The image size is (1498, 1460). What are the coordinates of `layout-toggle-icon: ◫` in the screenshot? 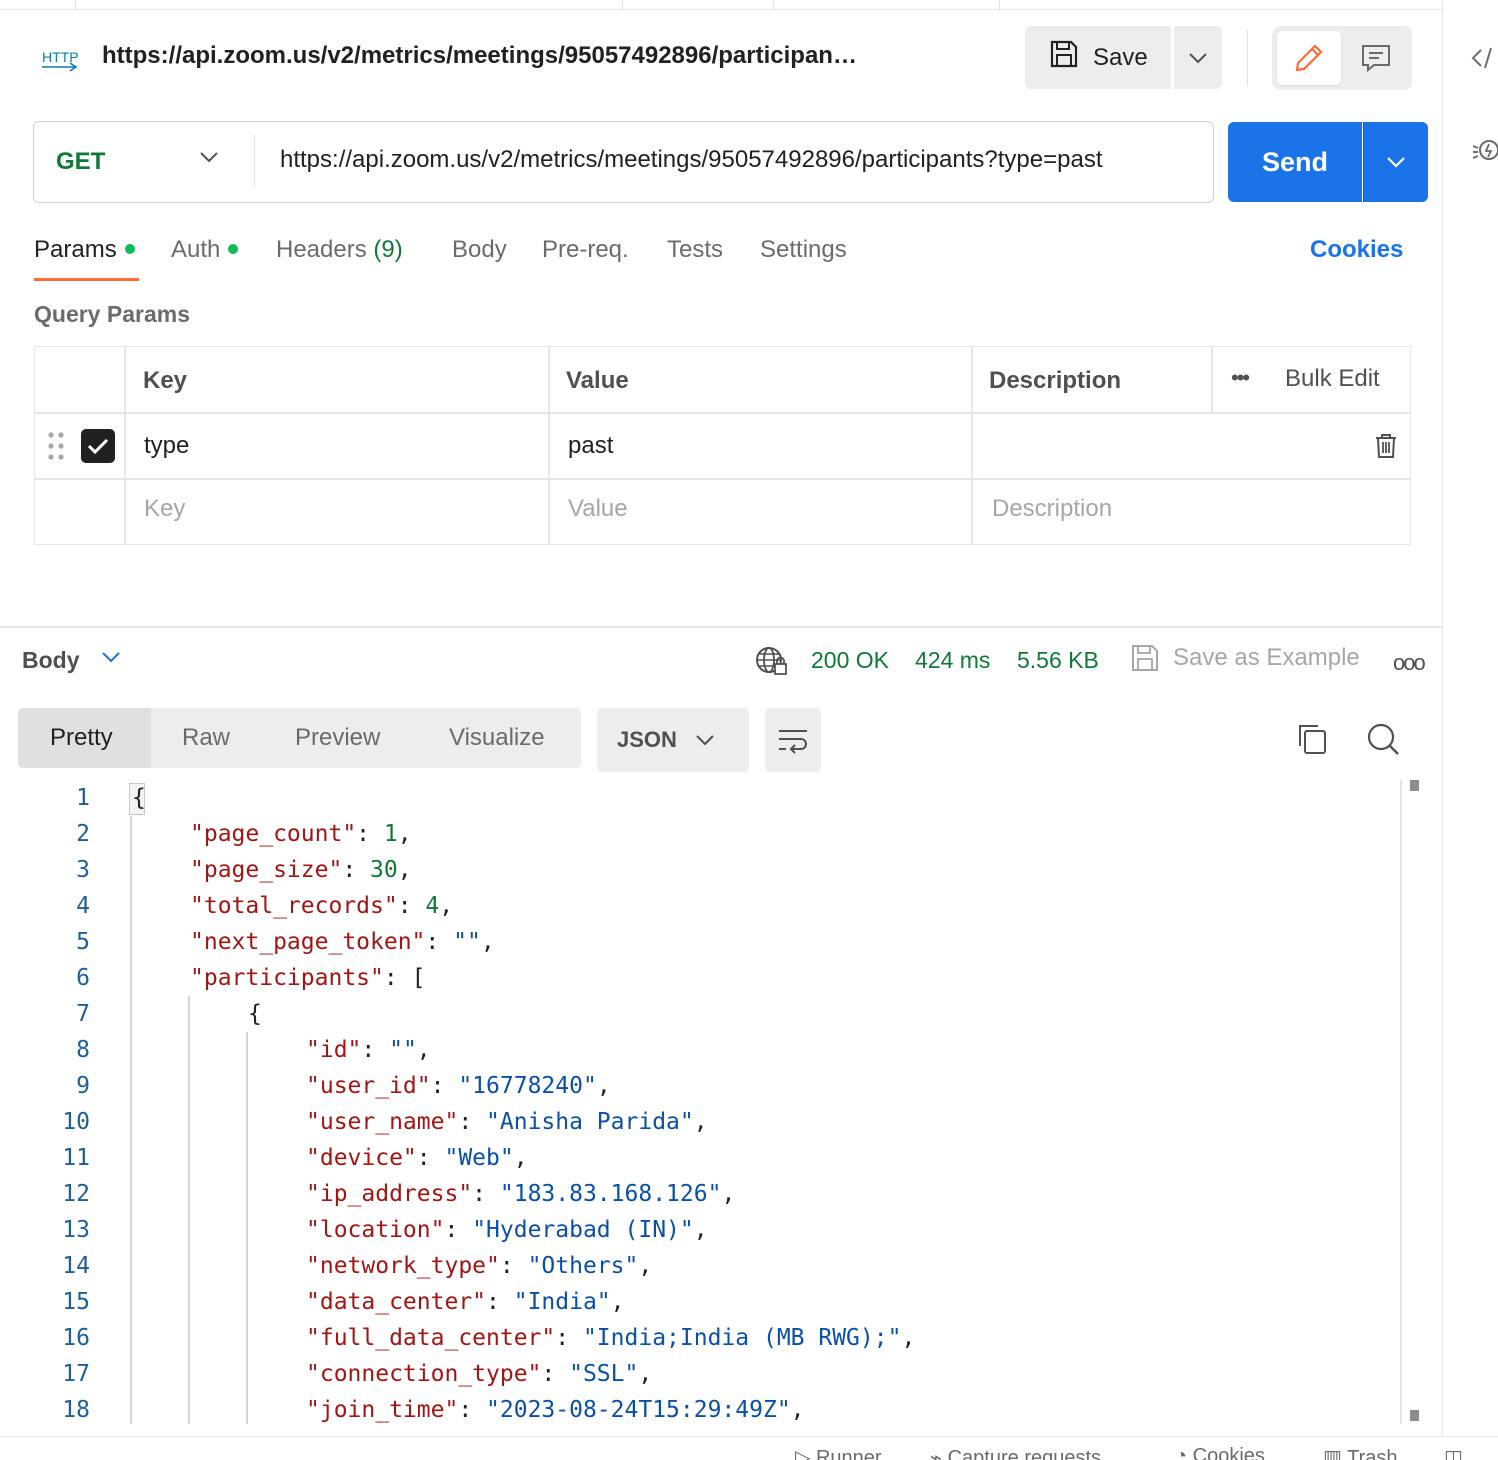 It's located at (1453, 1452).